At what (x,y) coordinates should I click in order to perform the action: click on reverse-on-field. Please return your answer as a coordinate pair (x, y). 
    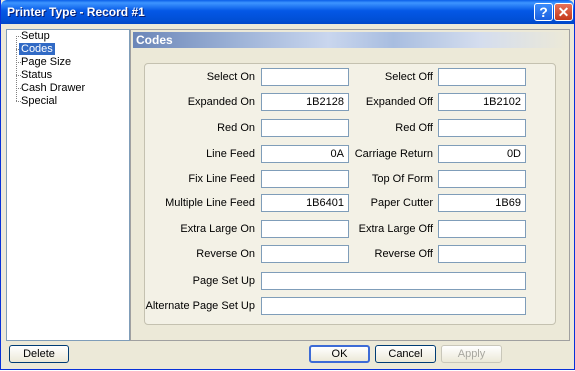
    Looking at the image, I should click on (305, 254).